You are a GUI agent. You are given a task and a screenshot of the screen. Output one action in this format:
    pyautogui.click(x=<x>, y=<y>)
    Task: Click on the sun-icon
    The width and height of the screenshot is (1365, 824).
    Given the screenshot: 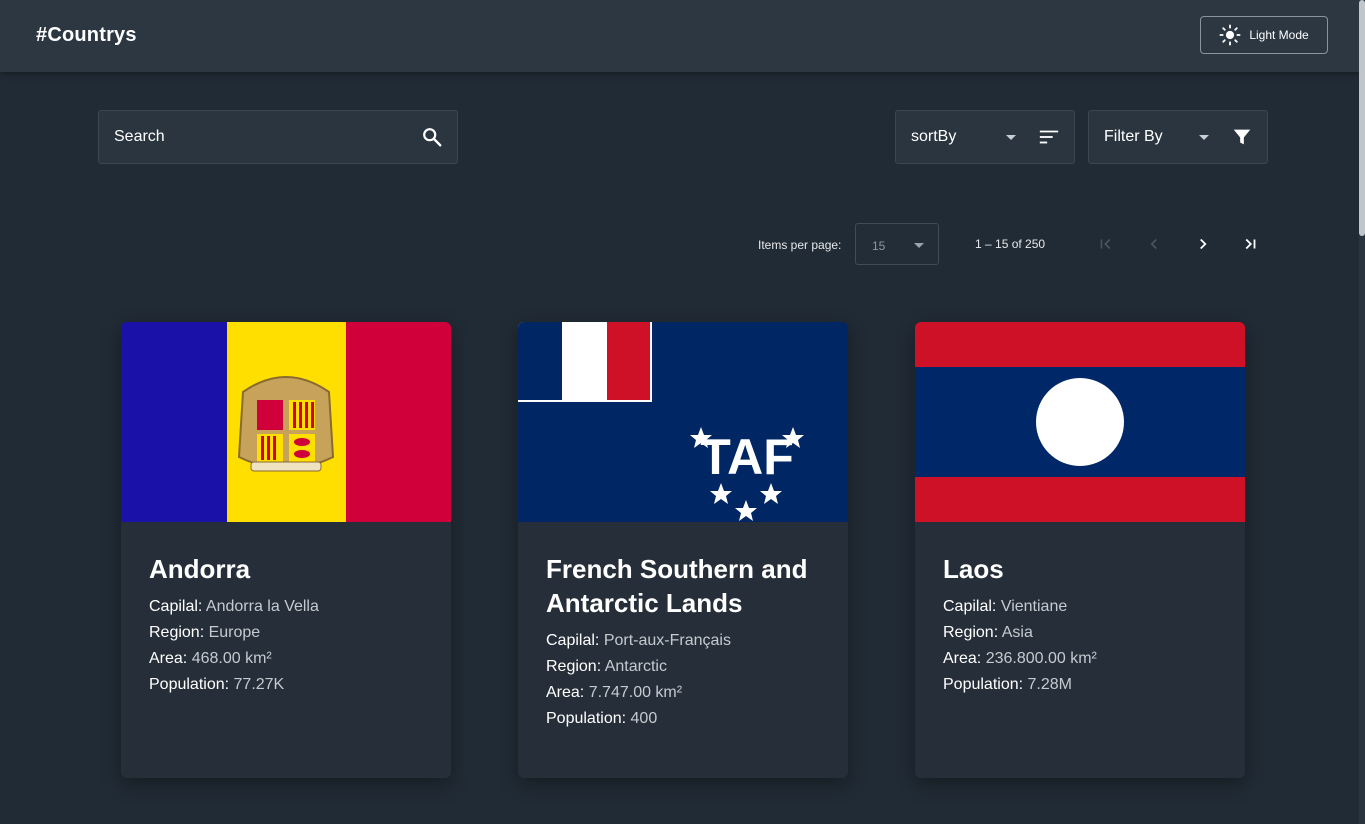 What is the action you would take?
    pyautogui.click(x=1230, y=35)
    